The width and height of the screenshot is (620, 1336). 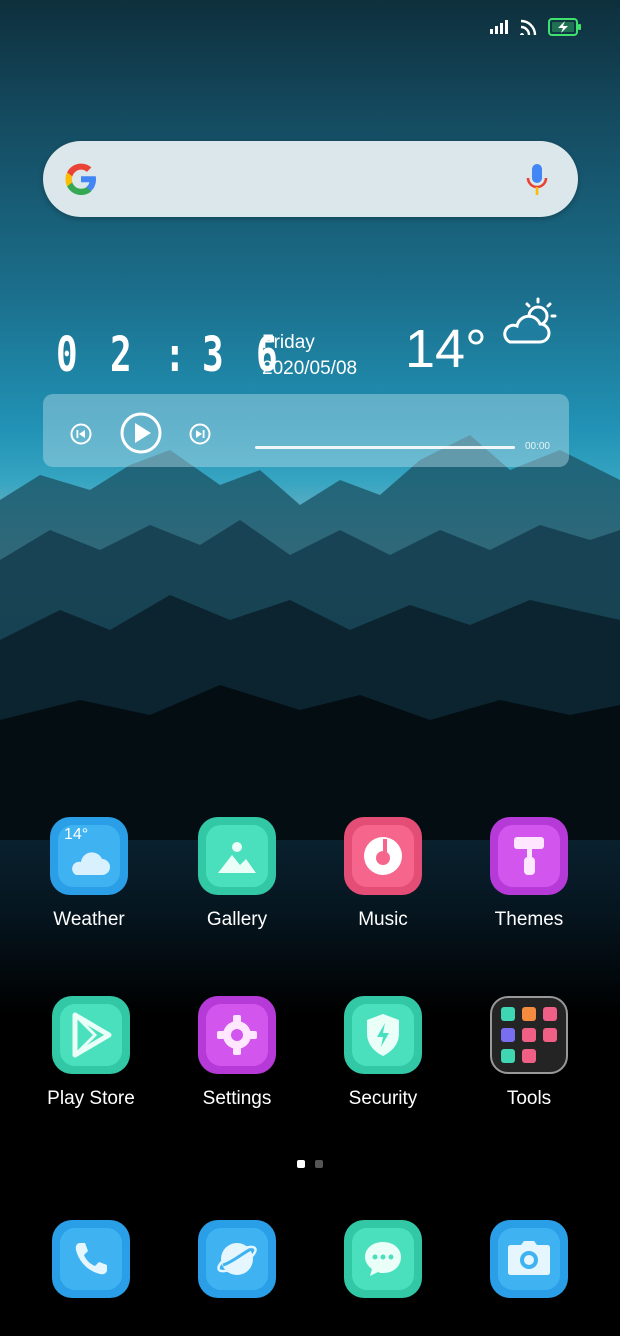 What do you see at coordinates (319, 1164) in the screenshot?
I see `page-dot` at bounding box center [319, 1164].